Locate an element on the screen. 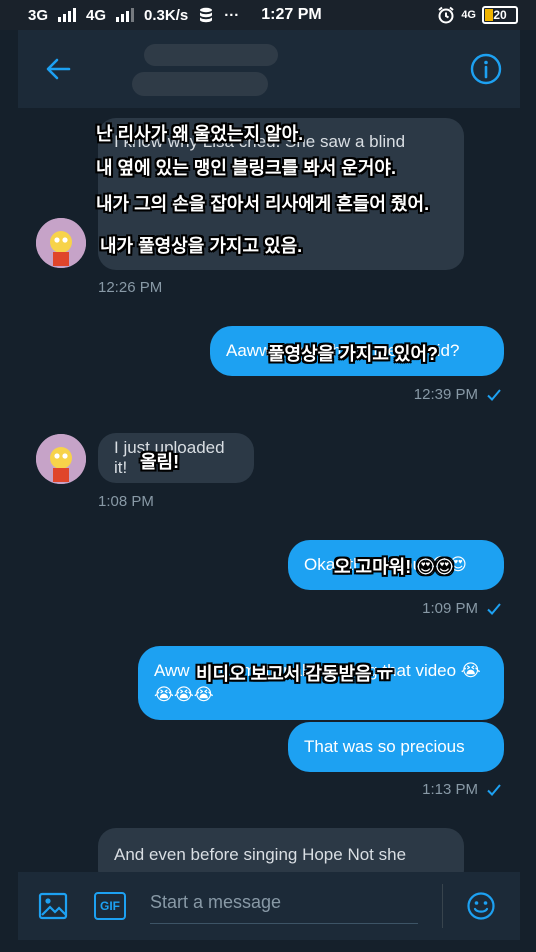 The height and width of the screenshot is (952, 536). battery-level: 20 is located at coordinates (500, 15).